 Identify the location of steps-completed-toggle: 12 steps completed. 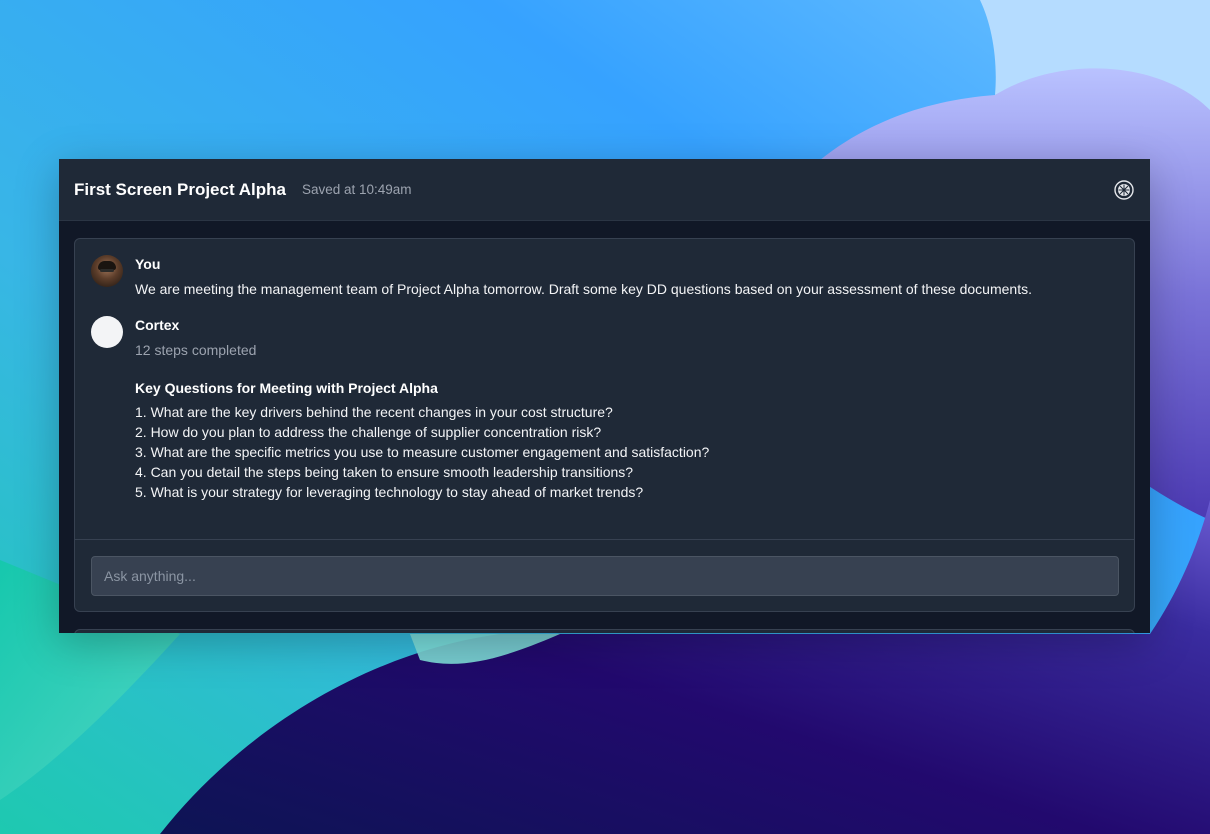
(195, 350).